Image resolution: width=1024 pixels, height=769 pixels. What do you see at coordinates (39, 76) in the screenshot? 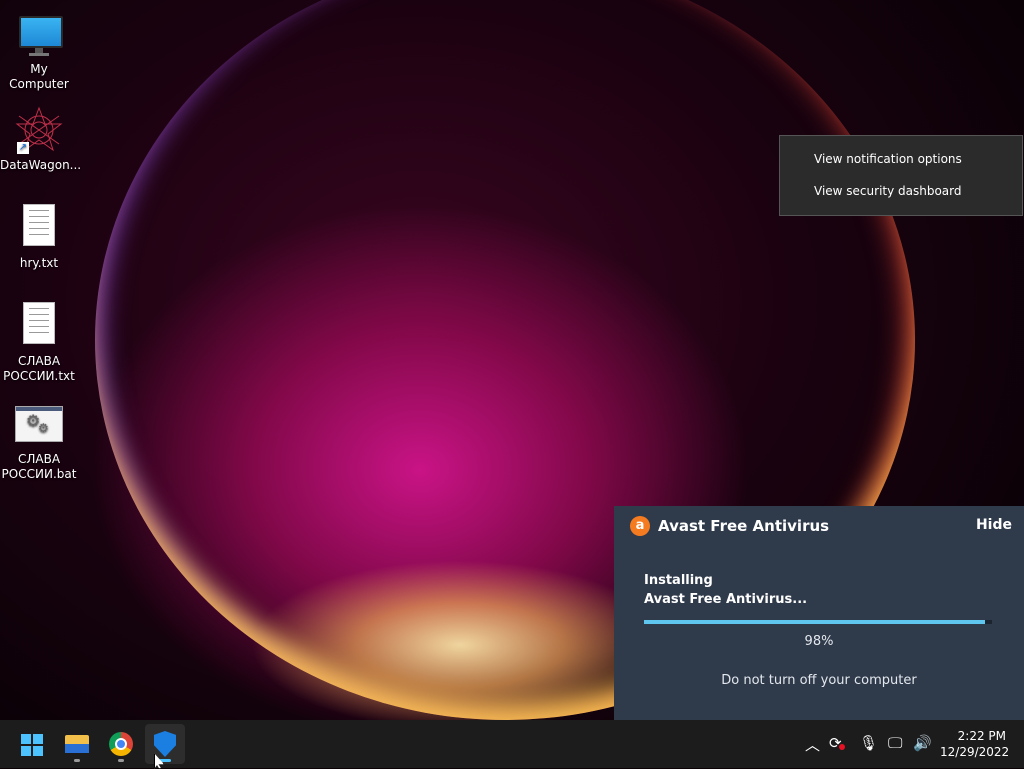
I see `desktop-icon-label: My Computer` at bounding box center [39, 76].